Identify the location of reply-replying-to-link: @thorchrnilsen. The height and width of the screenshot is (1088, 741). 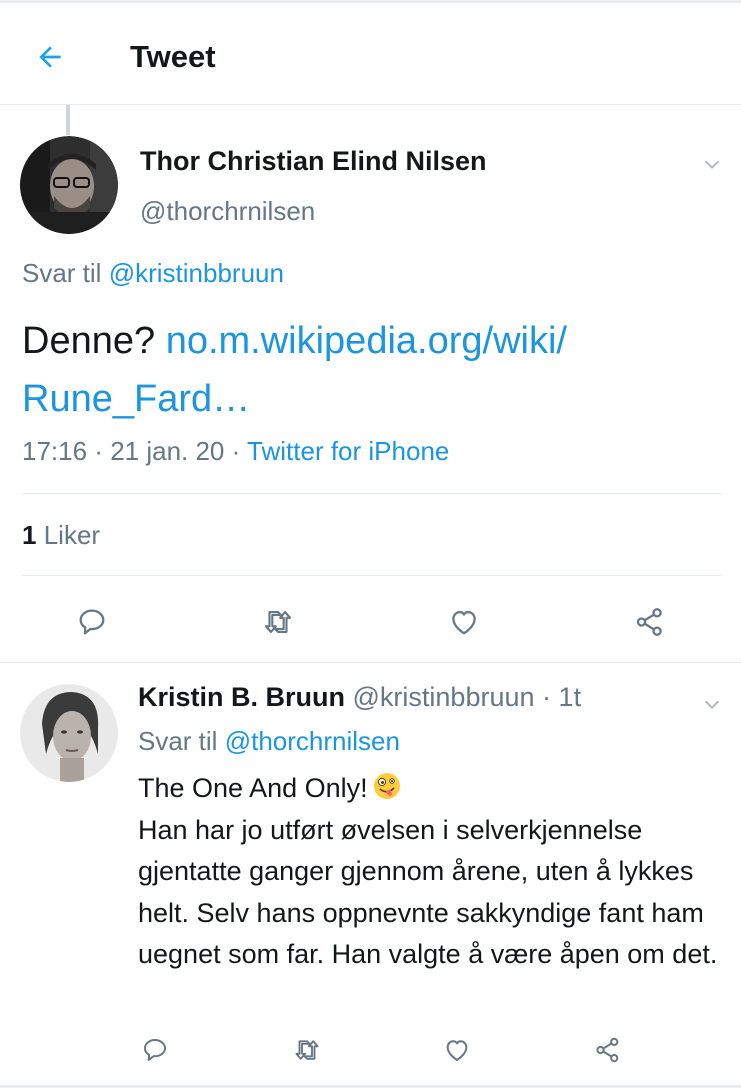
(312, 741).